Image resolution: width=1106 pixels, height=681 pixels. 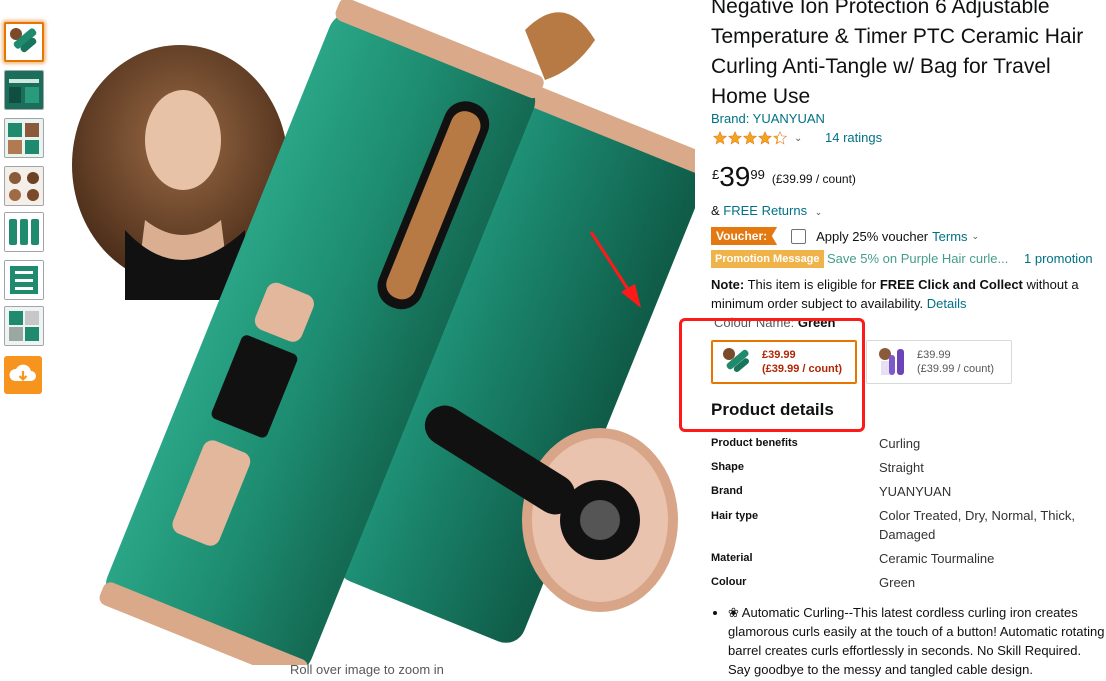 What do you see at coordinates (735, 516) in the screenshot?
I see `detail-key: Hair type` at bounding box center [735, 516].